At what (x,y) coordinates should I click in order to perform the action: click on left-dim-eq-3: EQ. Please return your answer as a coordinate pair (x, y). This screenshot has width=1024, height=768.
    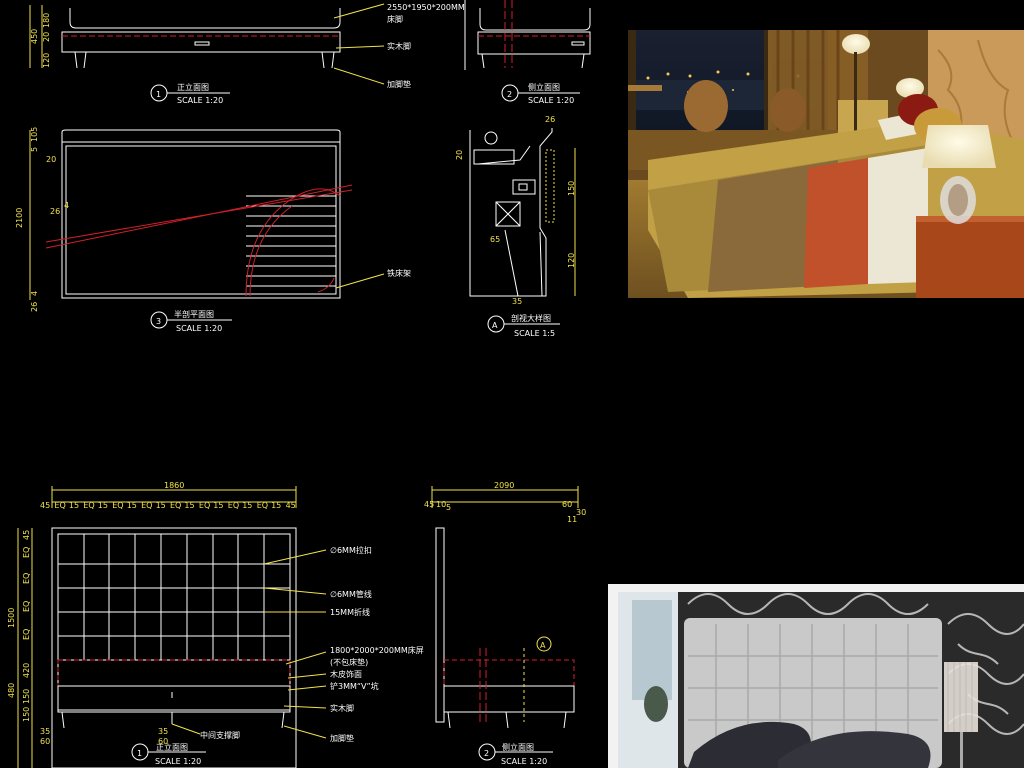
    Looking at the image, I should click on (26, 606).